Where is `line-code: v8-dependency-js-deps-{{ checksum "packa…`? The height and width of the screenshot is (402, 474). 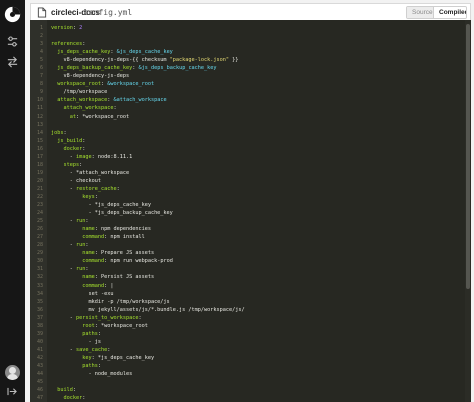 line-code: v8-dependency-js-deps-{{ checksum "packa… is located at coordinates (145, 60).